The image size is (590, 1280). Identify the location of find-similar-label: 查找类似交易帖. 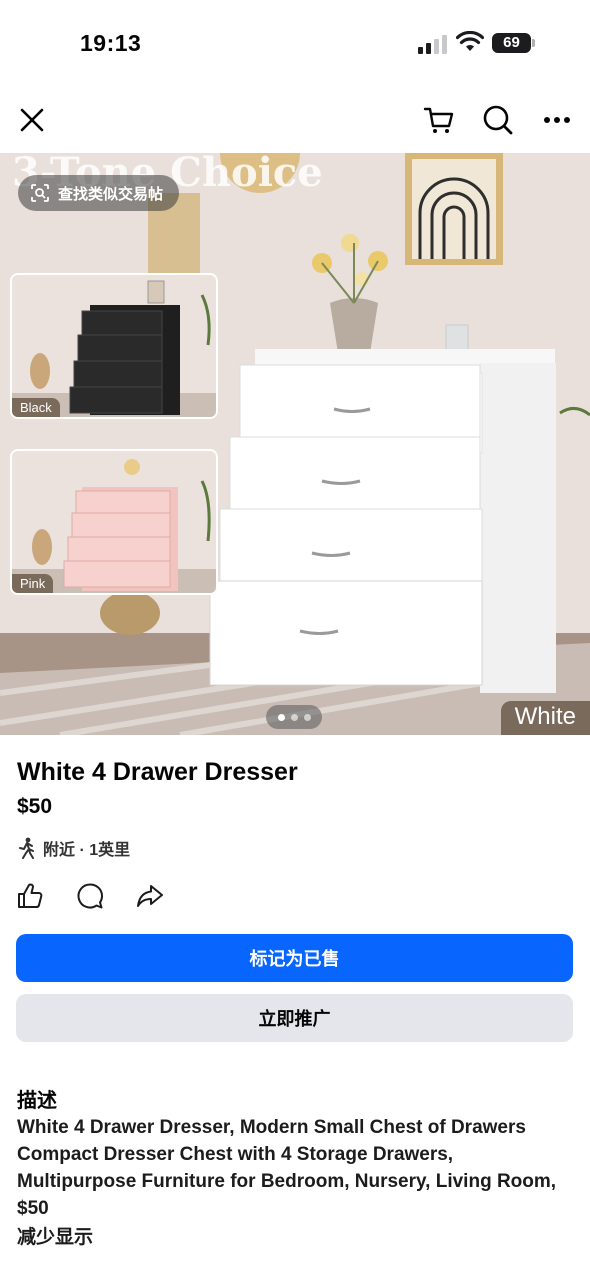
(111, 194).